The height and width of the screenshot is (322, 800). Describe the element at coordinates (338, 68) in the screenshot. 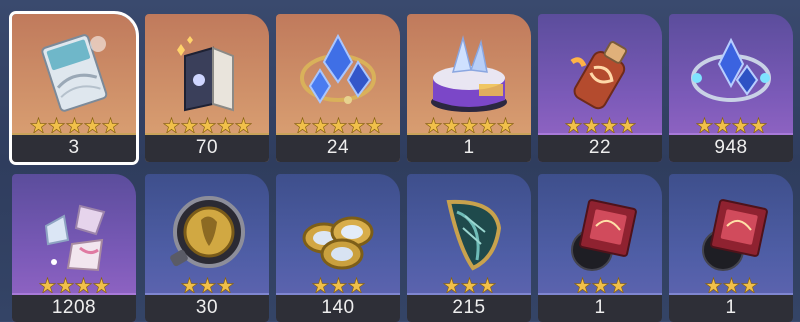

I see `crystal-cluster-icon` at that location.